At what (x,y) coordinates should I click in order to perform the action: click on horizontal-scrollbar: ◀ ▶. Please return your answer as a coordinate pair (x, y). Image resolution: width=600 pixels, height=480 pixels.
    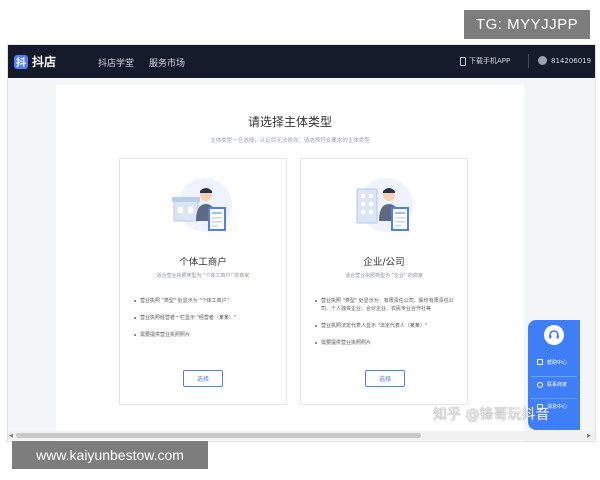
    Looking at the image, I should click on (301, 435).